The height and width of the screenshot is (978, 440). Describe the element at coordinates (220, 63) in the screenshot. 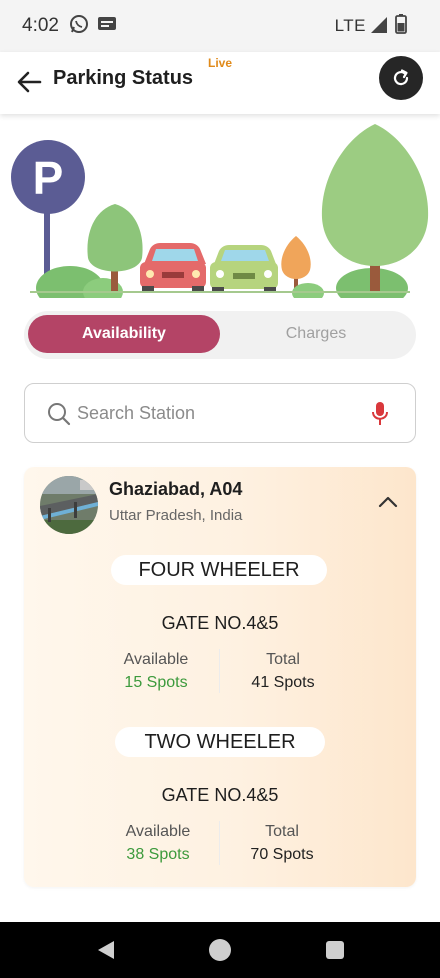

I see `live-badge: Live` at that location.